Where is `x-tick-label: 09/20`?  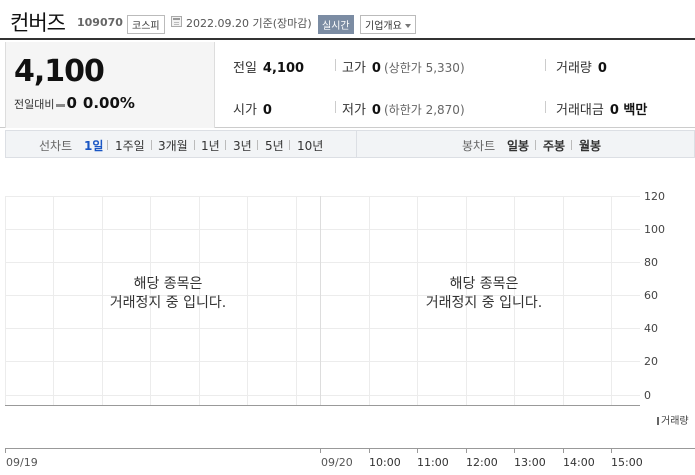
x-tick-label: 09/20 is located at coordinates (337, 462).